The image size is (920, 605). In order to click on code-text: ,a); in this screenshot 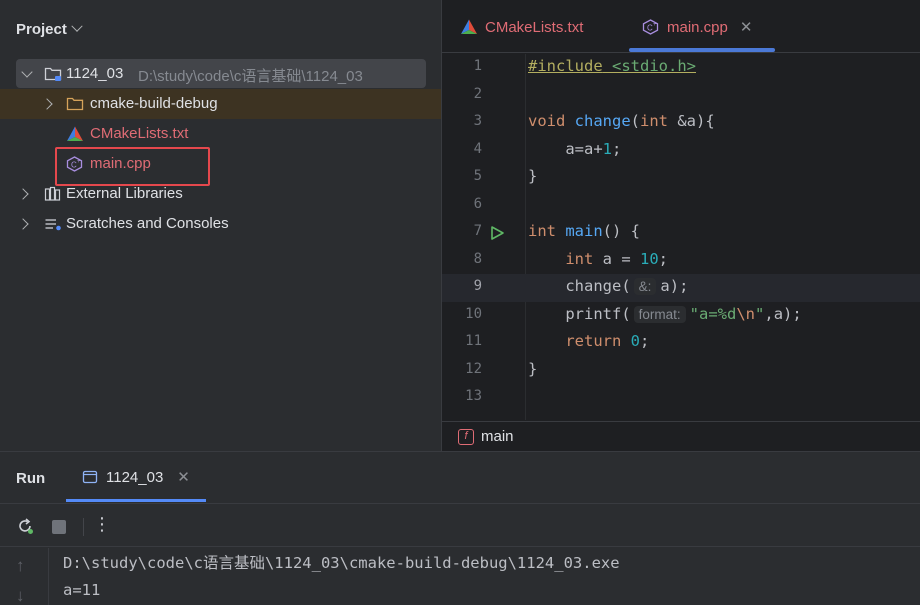, I will do `click(783, 313)`.